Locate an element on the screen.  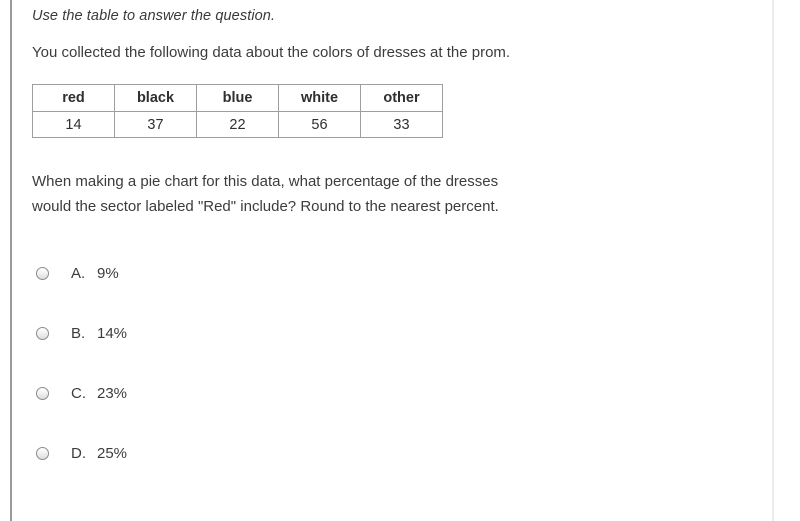
option-letter-c: C. is located at coordinates (78, 393).